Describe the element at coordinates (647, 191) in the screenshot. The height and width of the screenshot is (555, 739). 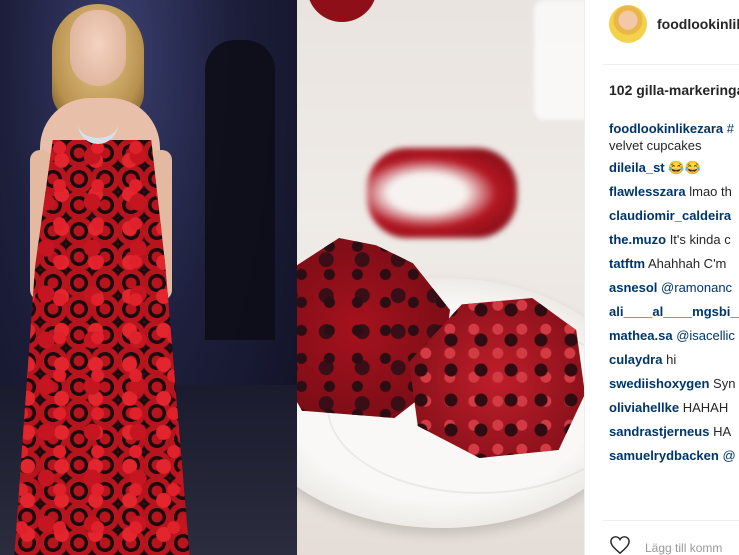
I see `comment-username: flawlesszara` at that location.